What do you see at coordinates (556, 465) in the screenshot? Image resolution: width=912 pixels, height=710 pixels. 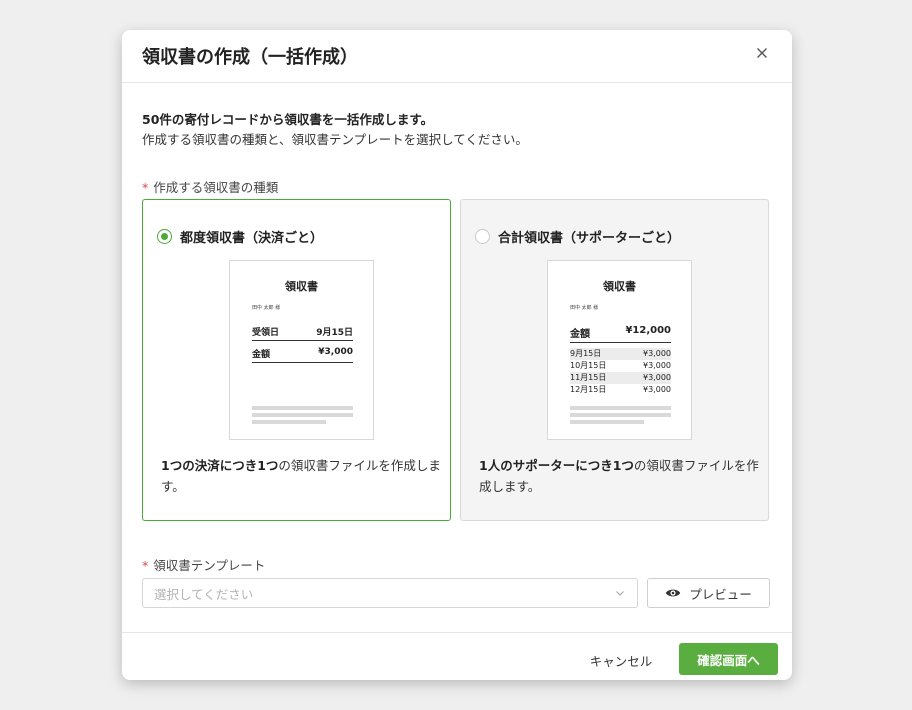 I see `option-description-bold: 1人のサポーターにつき1つ` at bounding box center [556, 465].